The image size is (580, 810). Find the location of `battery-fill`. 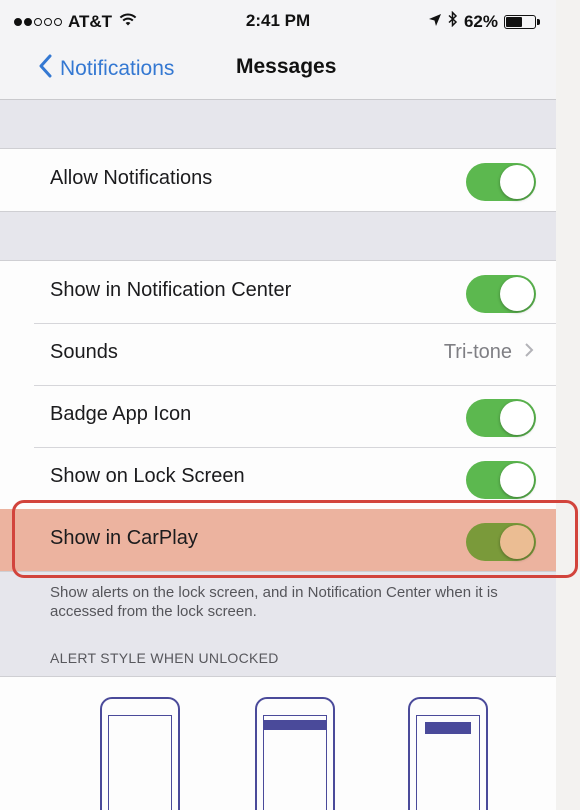

battery-fill is located at coordinates (514, 21).